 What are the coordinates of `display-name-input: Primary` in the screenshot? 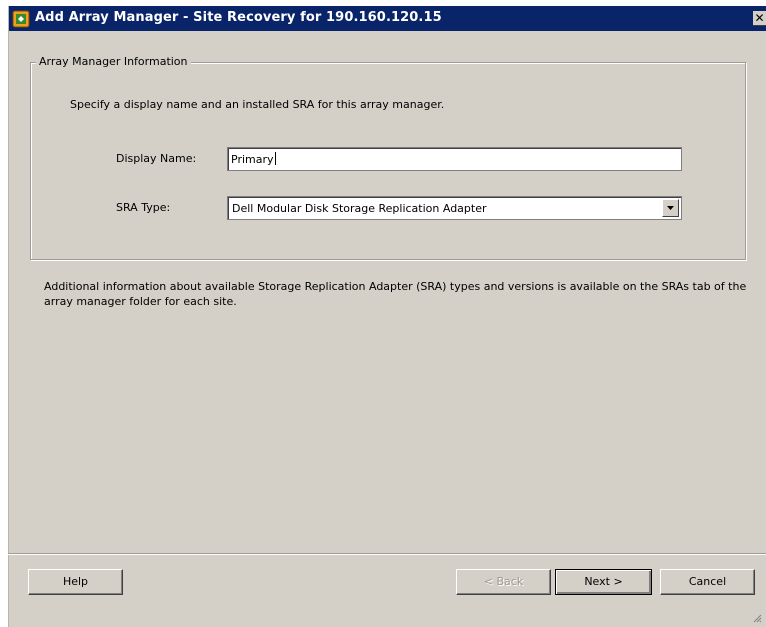 It's located at (454, 159).